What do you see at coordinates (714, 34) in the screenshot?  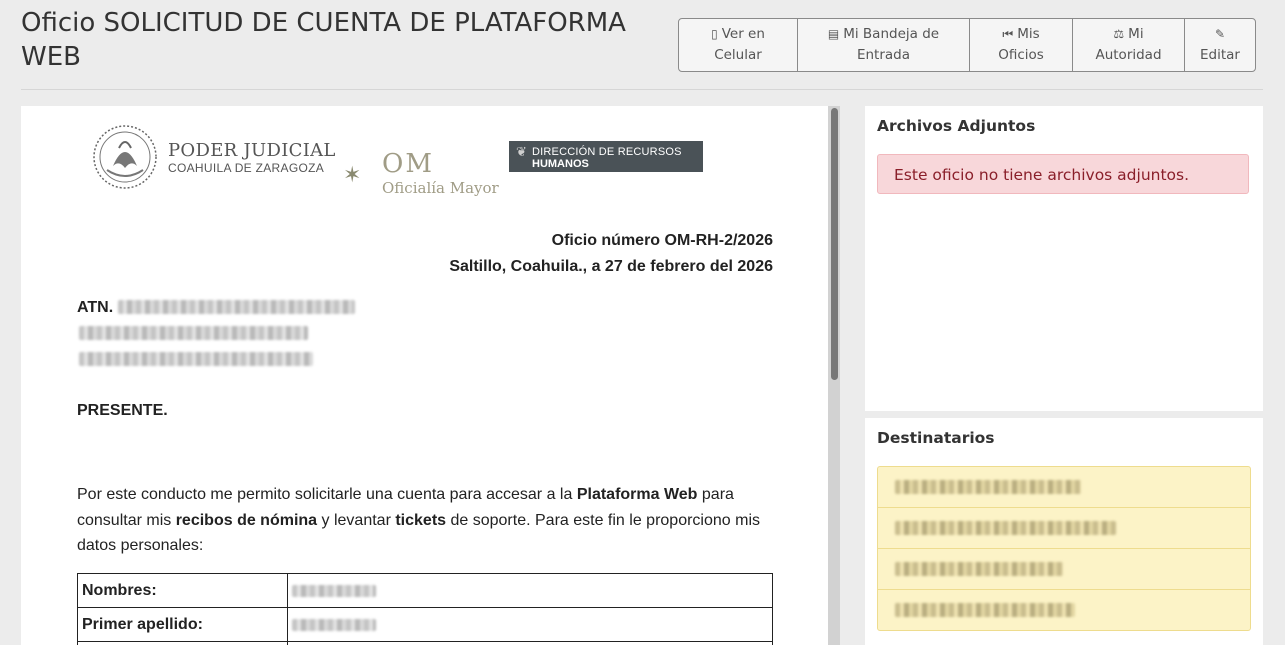 I see `mobile-phone-icon: ▯` at bounding box center [714, 34].